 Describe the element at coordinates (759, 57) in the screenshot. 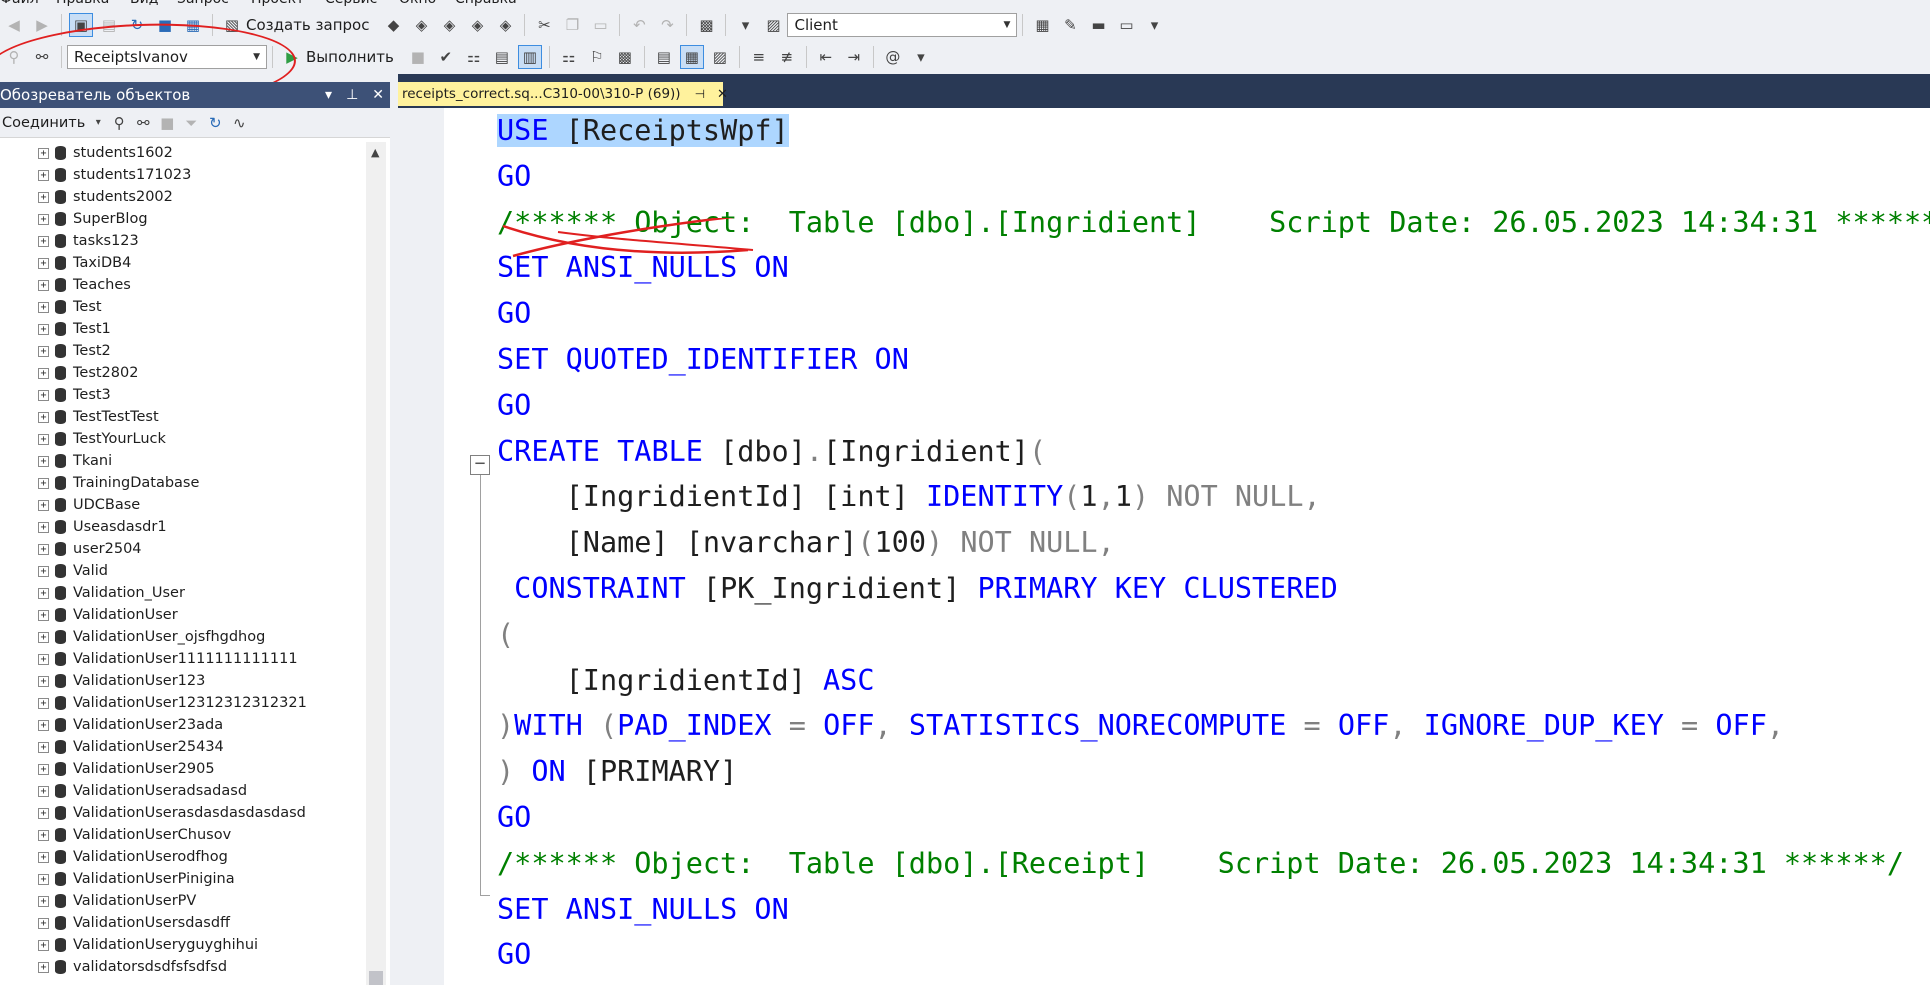

I see `comment-out-icon: ≡` at that location.